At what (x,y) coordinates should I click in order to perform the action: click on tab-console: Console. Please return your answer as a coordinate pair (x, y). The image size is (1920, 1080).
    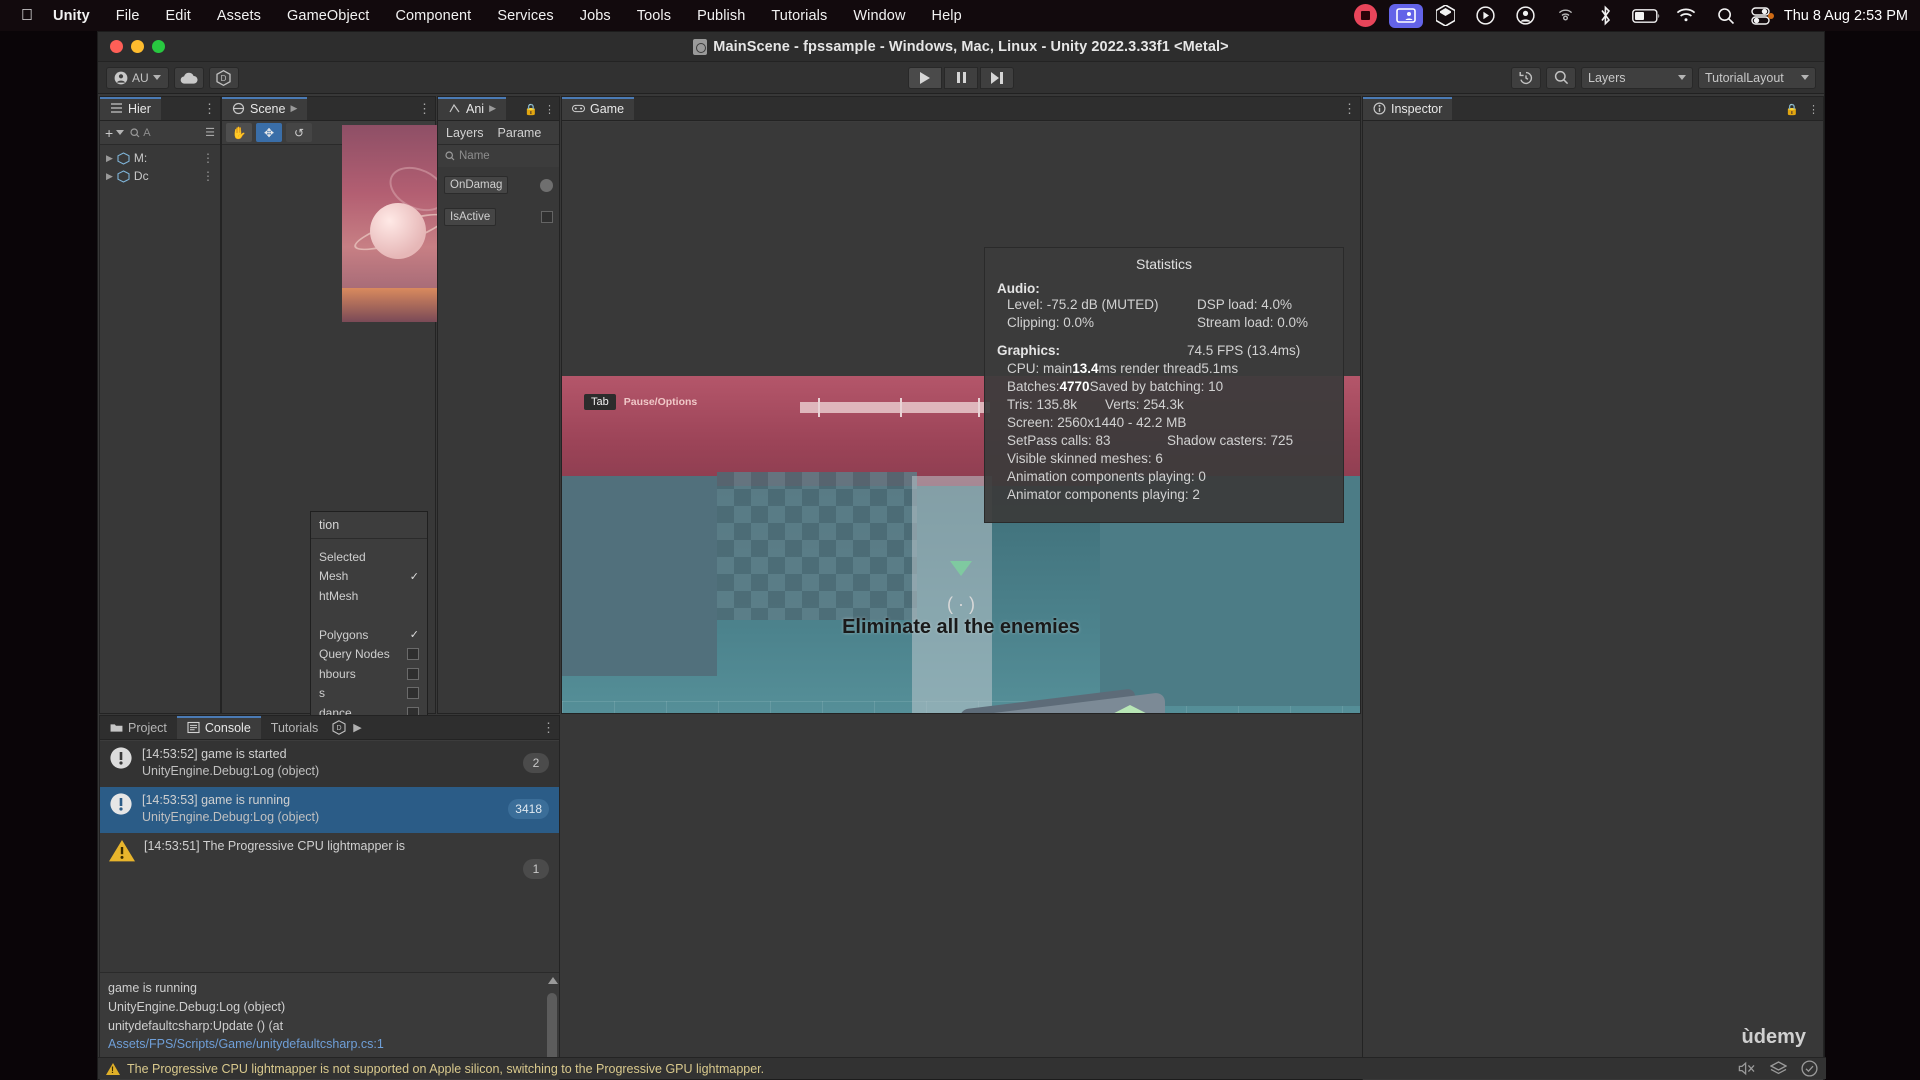
    Looking at the image, I should click on (218, 727).